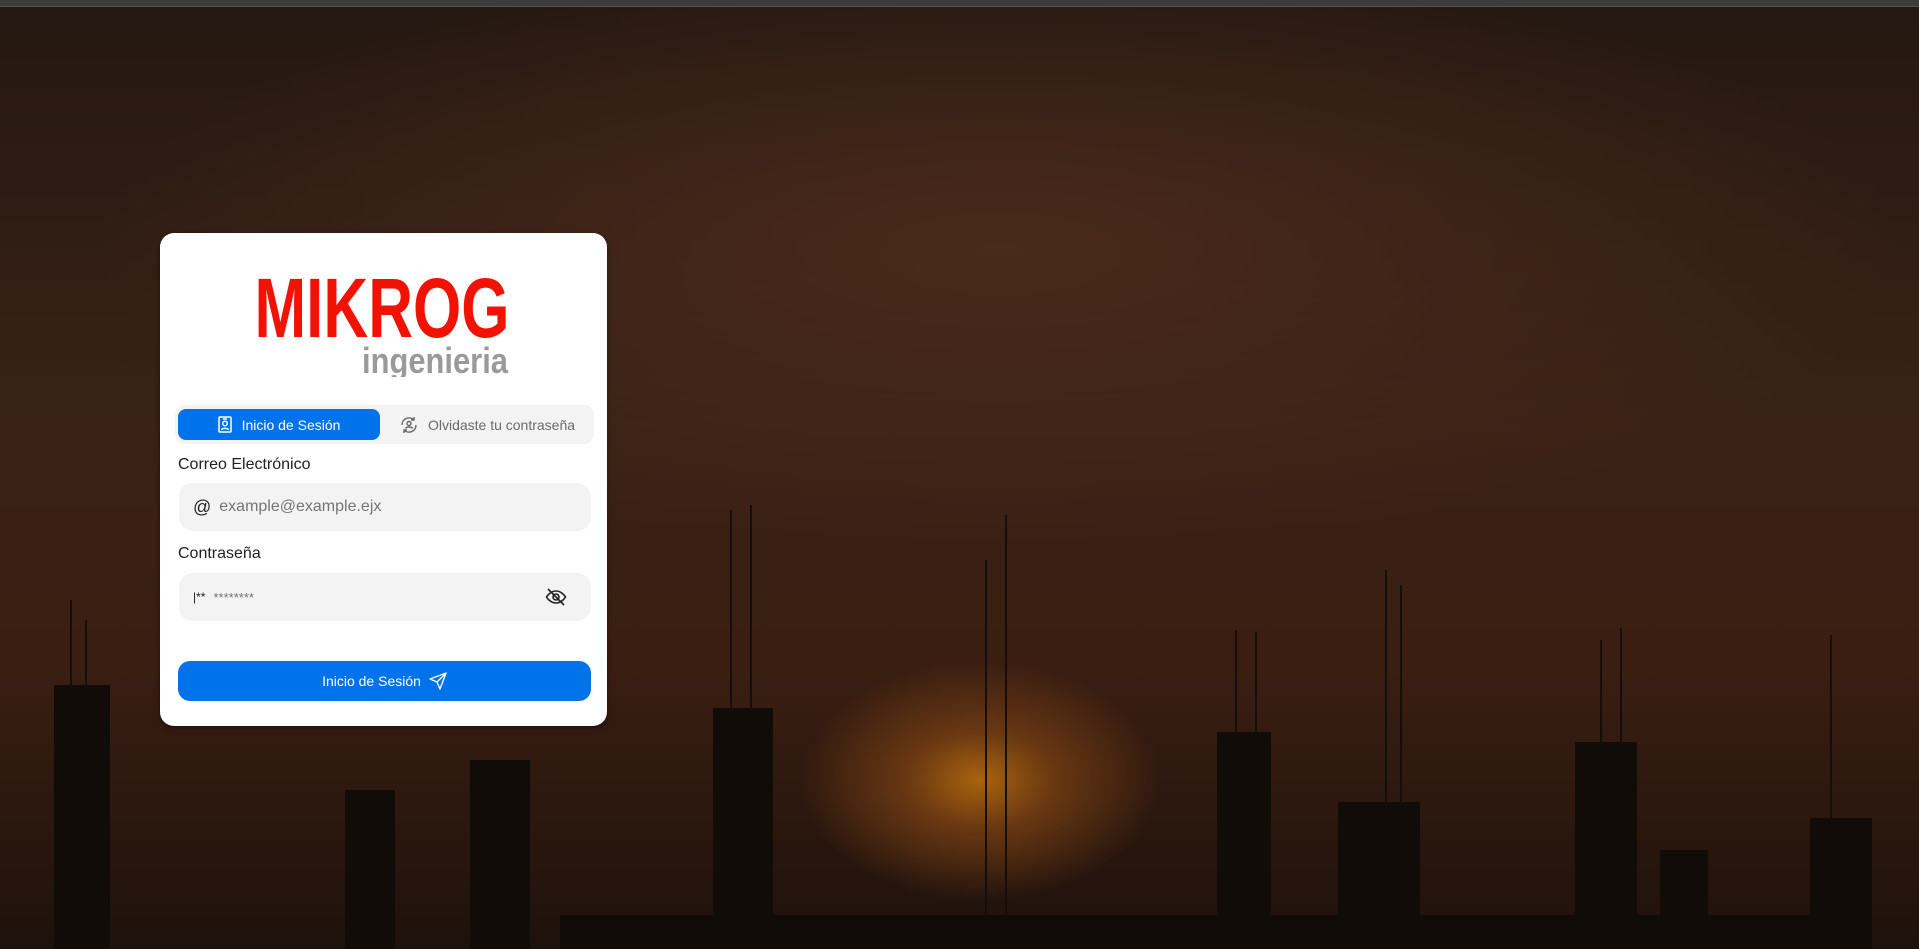  Describe the element at coordinates (384, 424) in the screenshot. I see `auth-tabs: Inicio de Sesión Olvidaste tu contraseña` at that location.